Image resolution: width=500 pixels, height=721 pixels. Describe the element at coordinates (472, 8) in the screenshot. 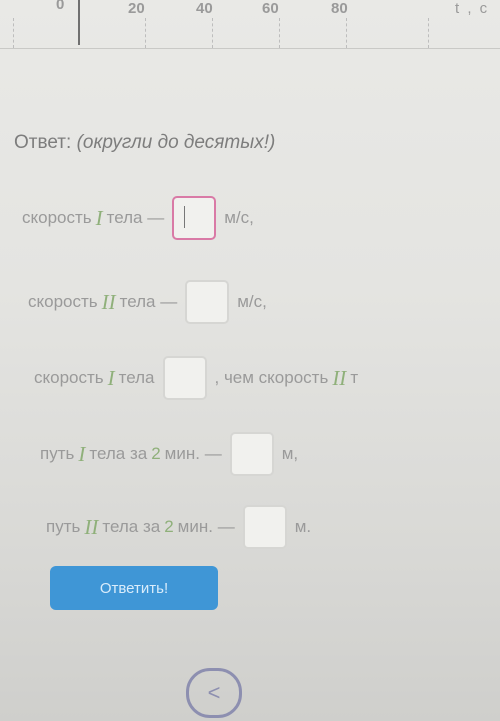

I see `axis-unit-label: t , c` at that location.